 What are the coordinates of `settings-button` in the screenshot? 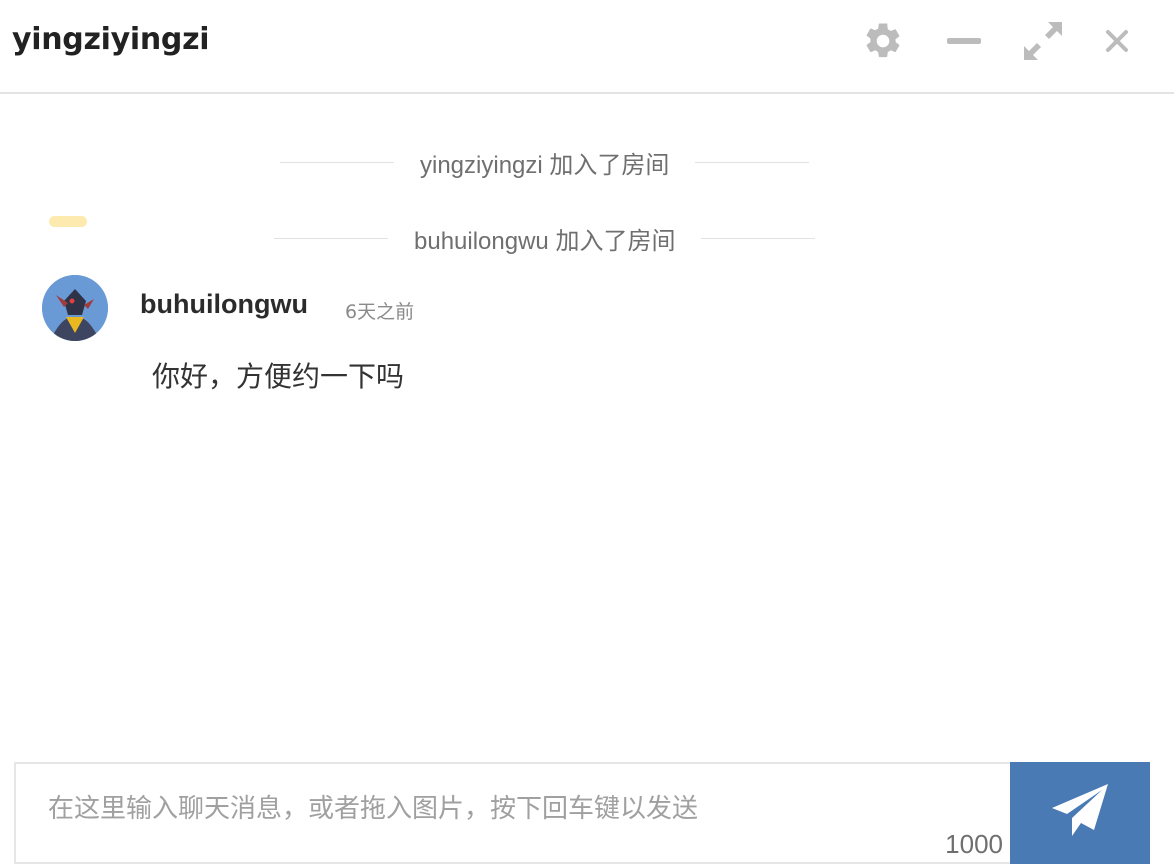 It's located at (883, 41).